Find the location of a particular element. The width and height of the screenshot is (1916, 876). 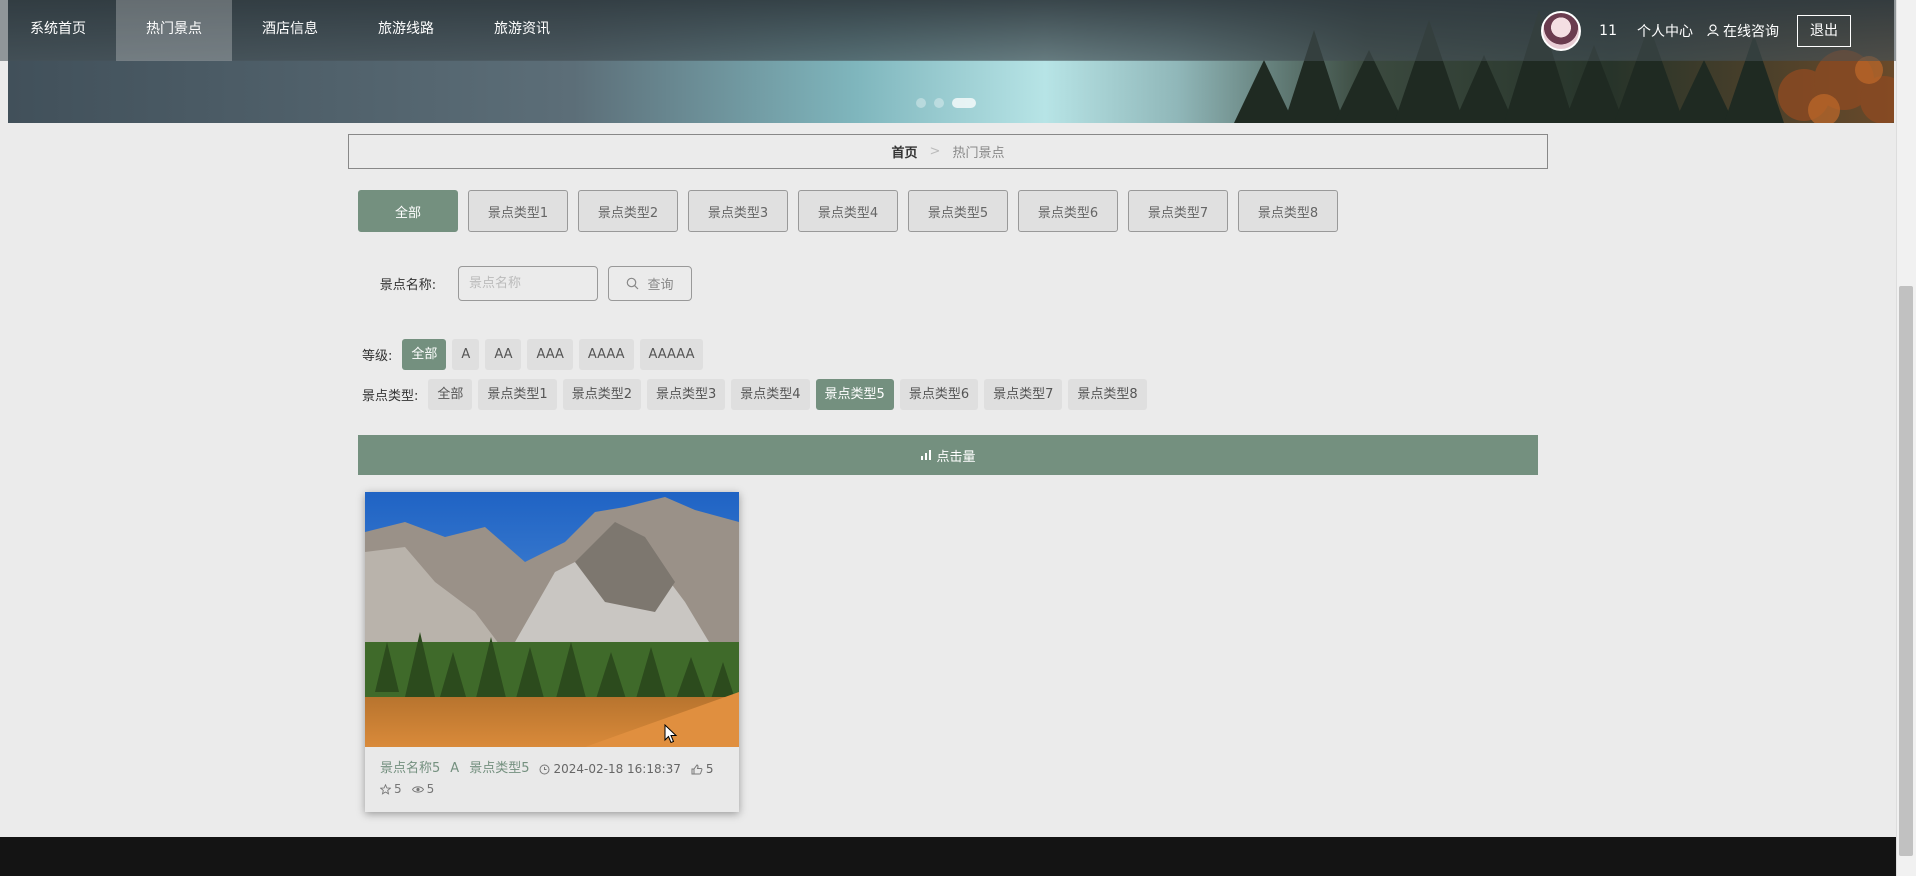

attraction-time: 2024-02-18 16:18:37 is located at coordinates (610, 769).